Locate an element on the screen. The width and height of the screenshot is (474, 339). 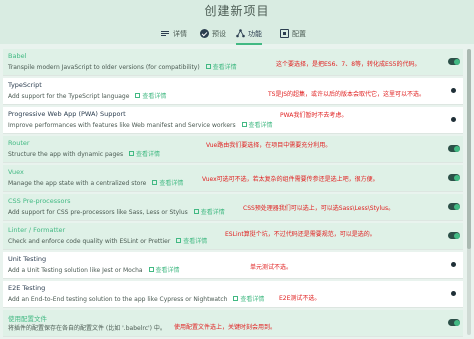
tab-details: 详情 is located at coordinates (174, 33).